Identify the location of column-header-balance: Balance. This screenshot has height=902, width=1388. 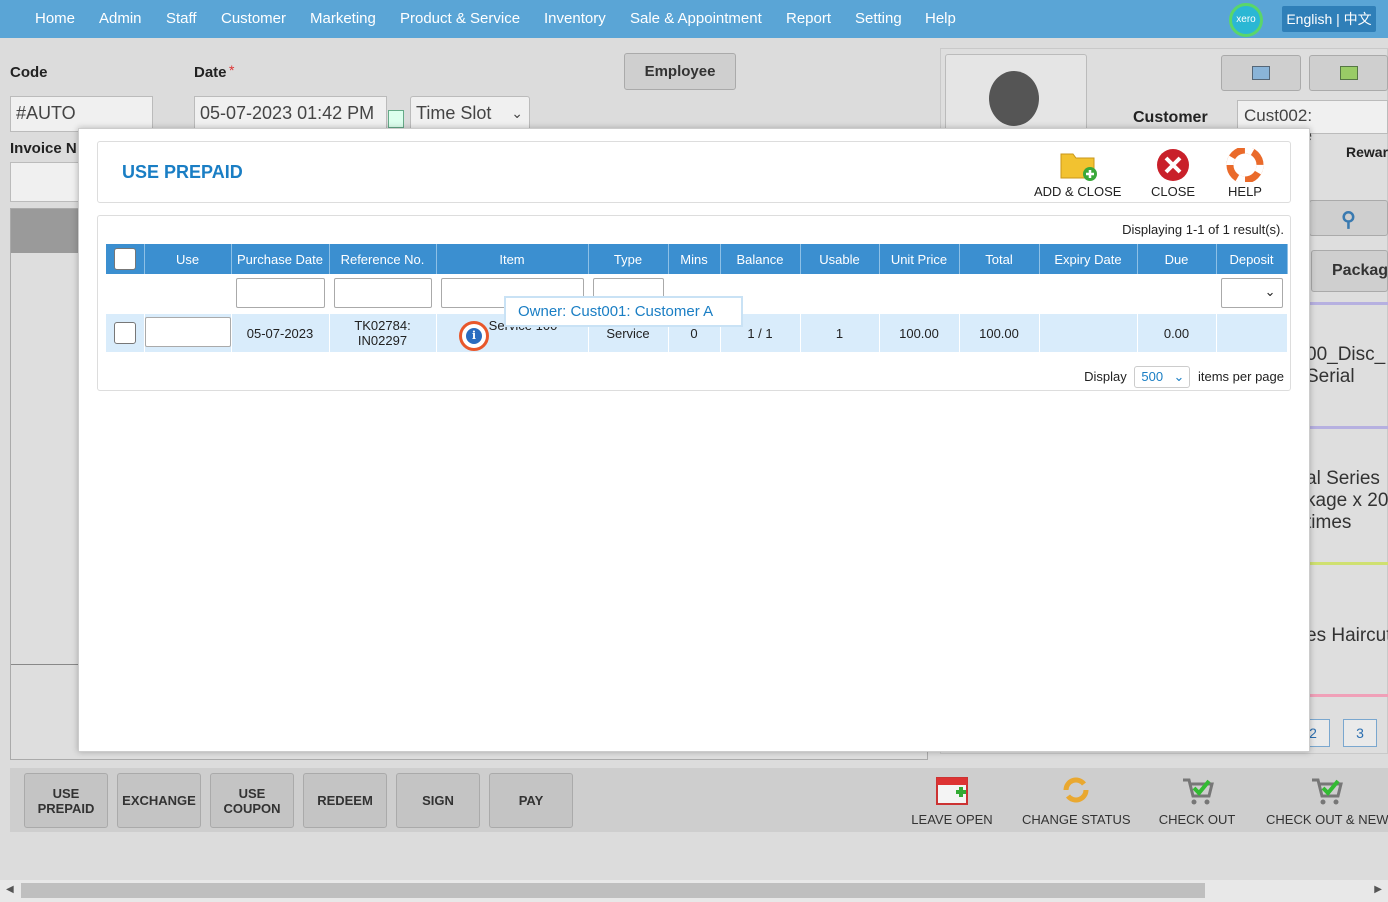
(760, 259).